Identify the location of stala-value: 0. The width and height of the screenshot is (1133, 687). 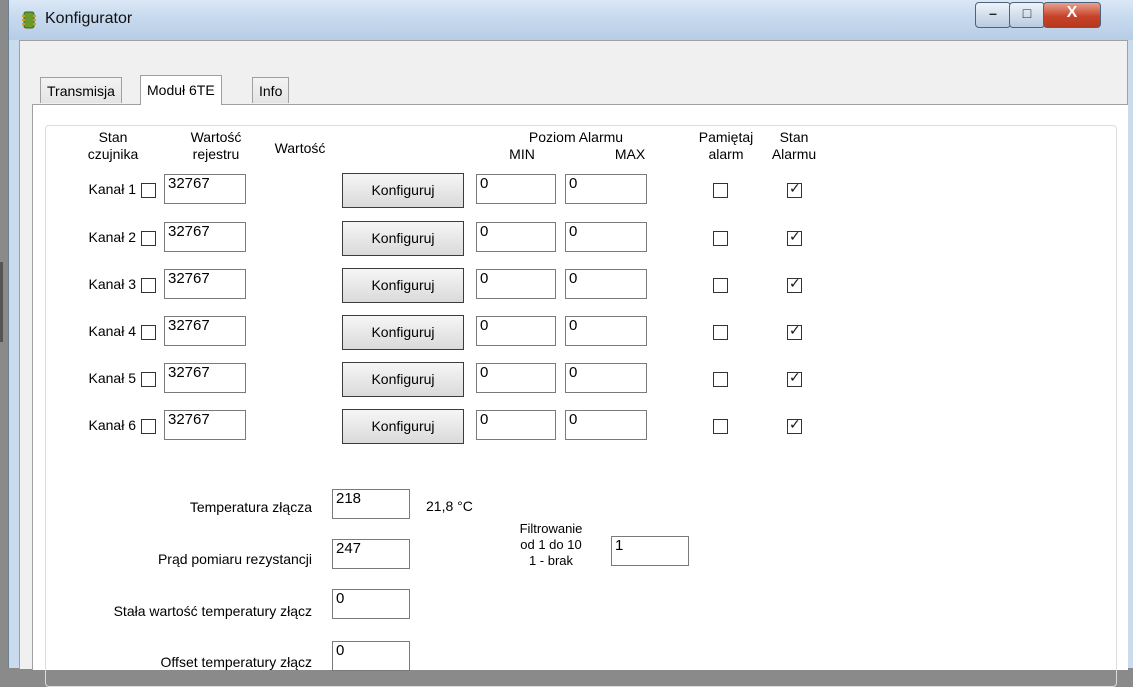
(340, 598).